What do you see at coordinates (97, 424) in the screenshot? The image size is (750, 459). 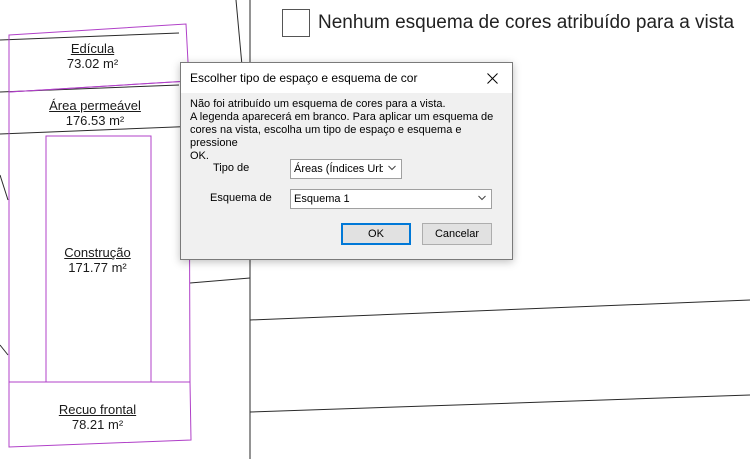 I see `area-value: 78.21 m²` at bounding box center [97, 424].